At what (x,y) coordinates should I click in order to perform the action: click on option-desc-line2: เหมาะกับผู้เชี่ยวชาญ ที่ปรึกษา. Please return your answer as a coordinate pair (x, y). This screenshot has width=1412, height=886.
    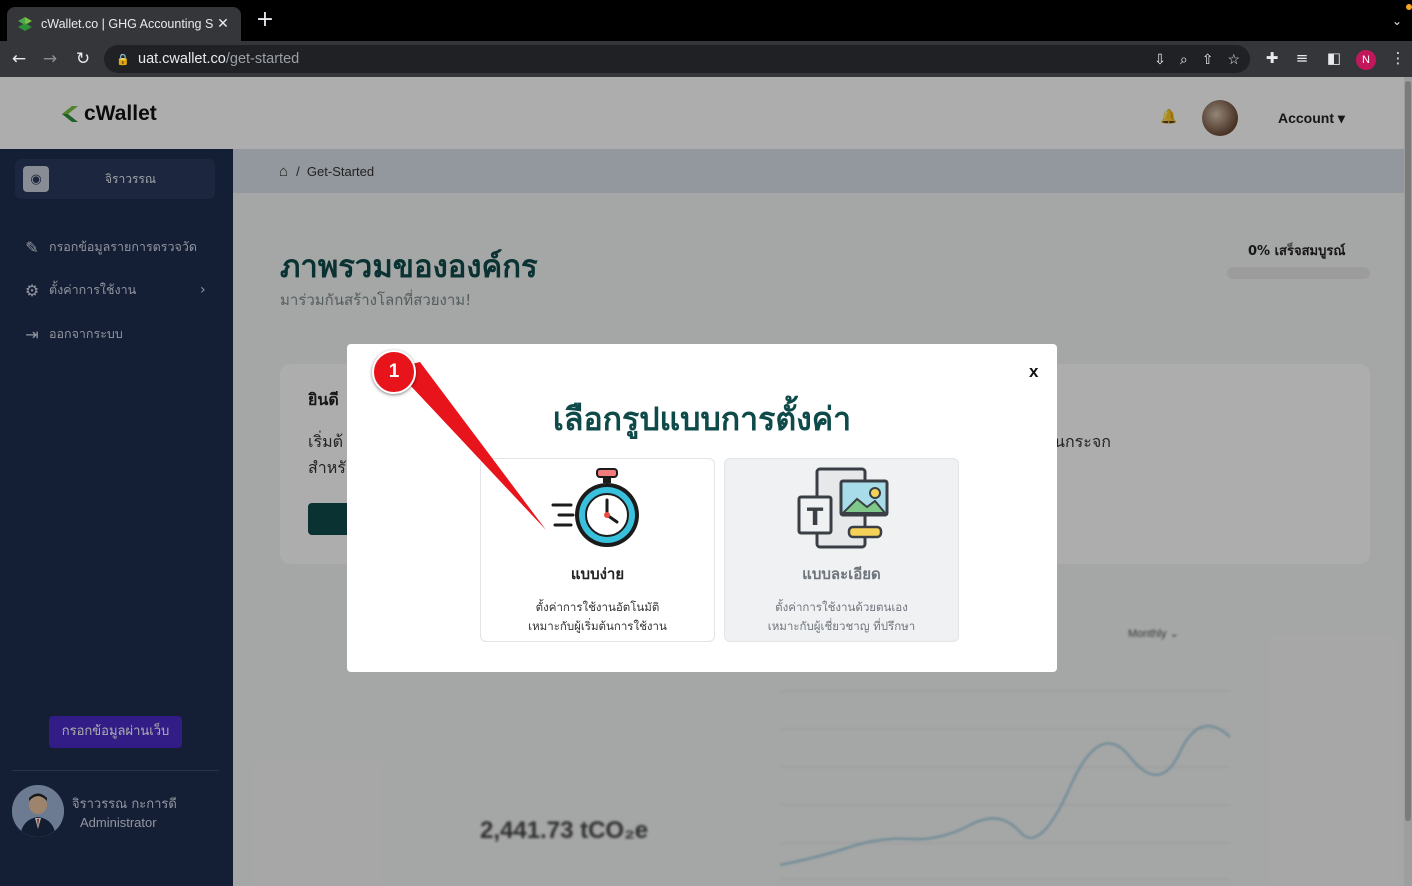
    Looking at the image, I should click on (841, 626).